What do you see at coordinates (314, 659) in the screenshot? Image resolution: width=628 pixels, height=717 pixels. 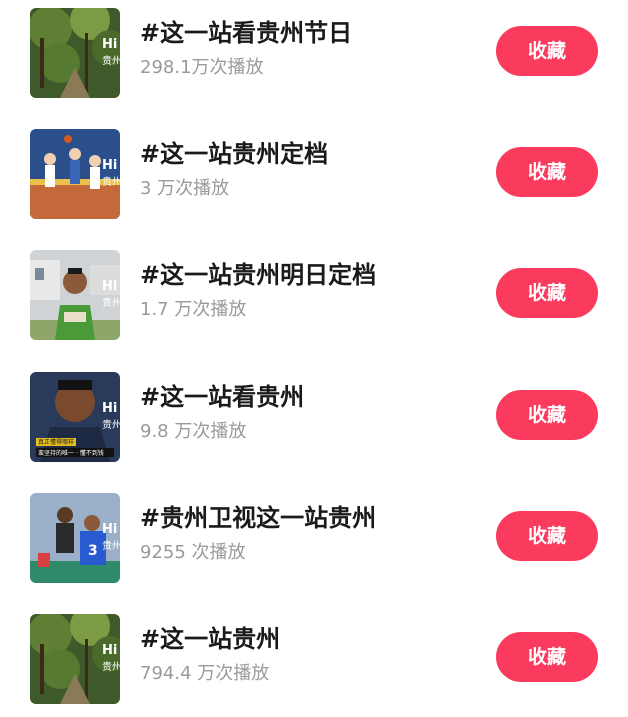 I see `list-item: Hi 贵州 #这一站贵州 794.4 万次播放 收藏` at bounding box center [314, 659].